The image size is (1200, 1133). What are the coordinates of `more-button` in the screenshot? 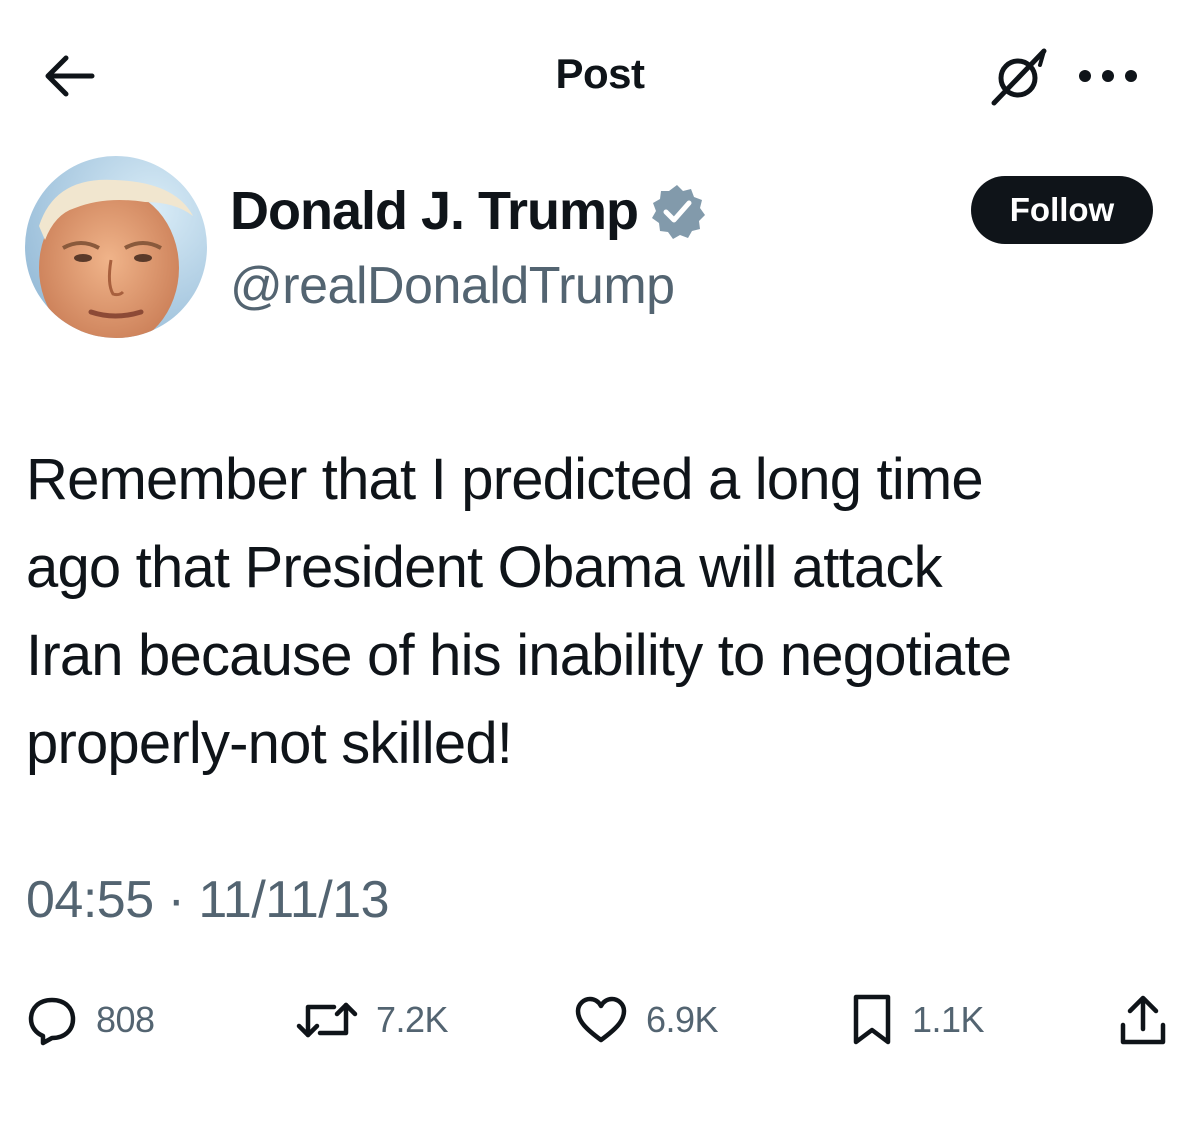 It's located at (1108, 76).